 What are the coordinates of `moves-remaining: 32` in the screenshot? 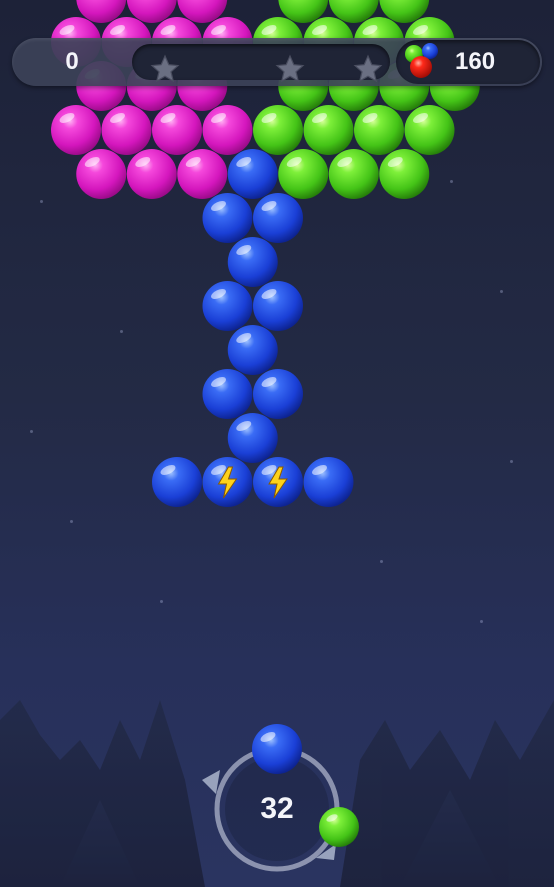 It's located at (277, 808).